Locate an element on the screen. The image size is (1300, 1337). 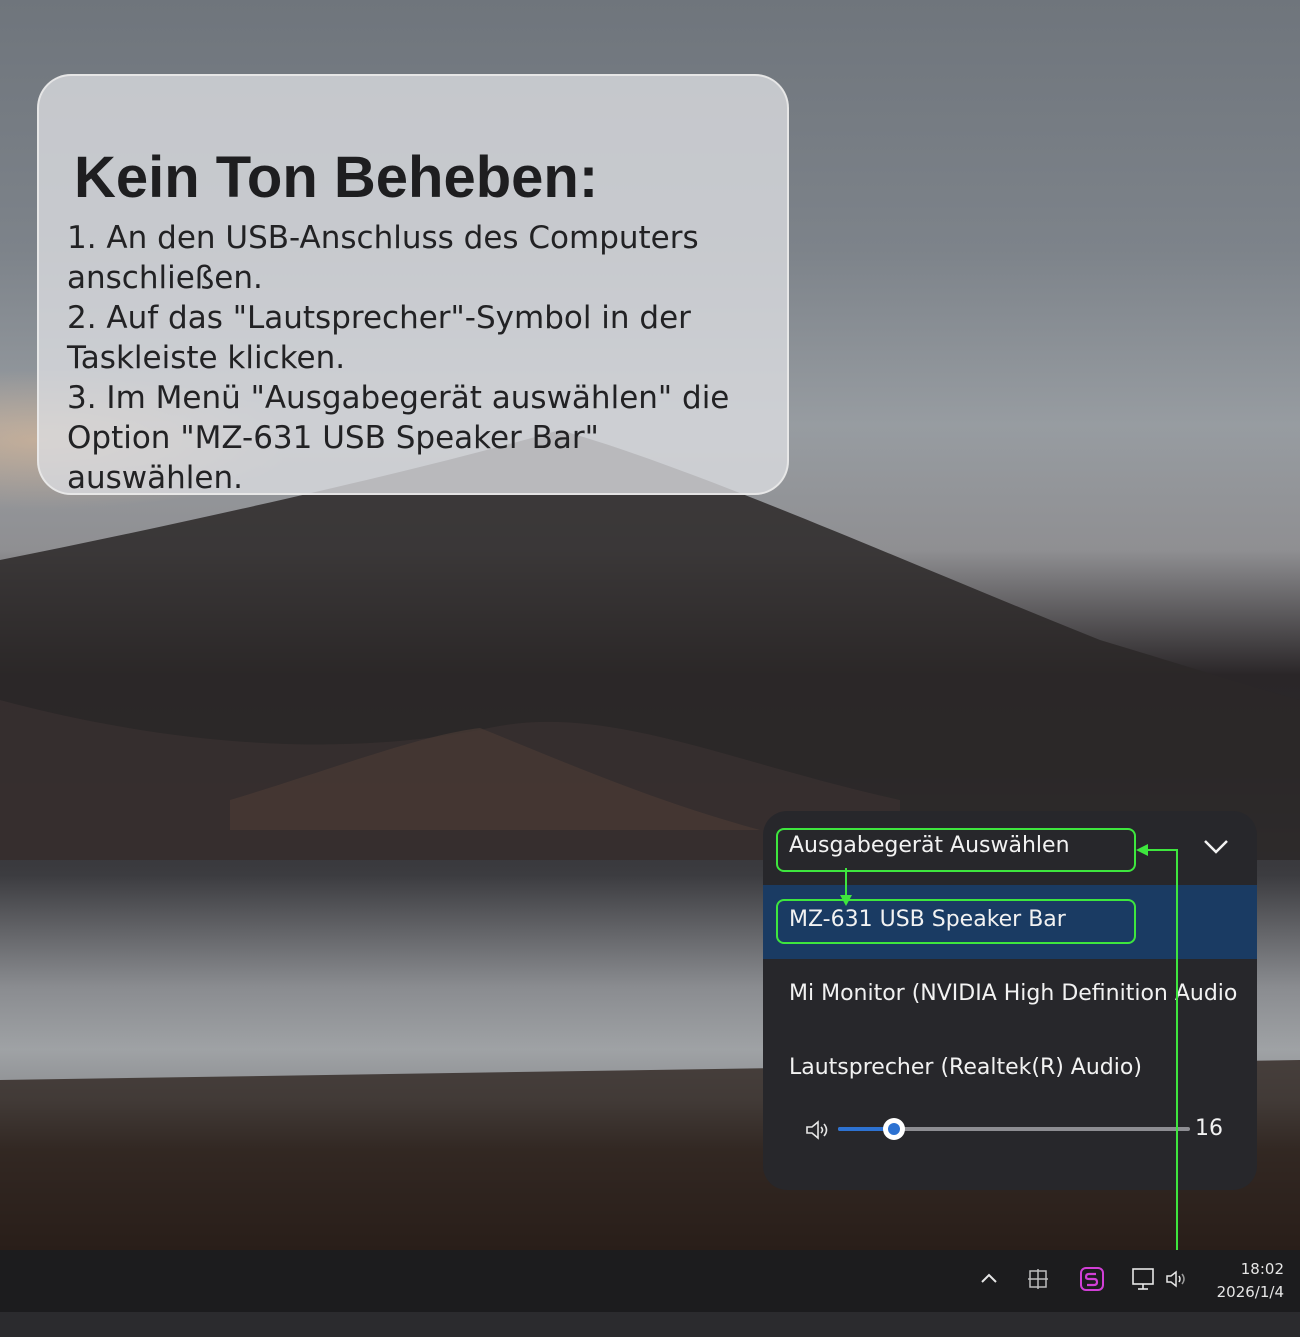
input-method-icon is located at coordinates (1038, 1279).